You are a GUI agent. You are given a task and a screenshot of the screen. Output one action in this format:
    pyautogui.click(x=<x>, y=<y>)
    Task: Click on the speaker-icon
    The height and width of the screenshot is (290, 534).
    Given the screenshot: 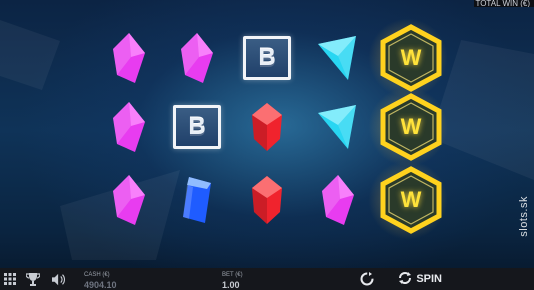 What is the action you would take?
    pyautogui.click(x=59, y=279)
    